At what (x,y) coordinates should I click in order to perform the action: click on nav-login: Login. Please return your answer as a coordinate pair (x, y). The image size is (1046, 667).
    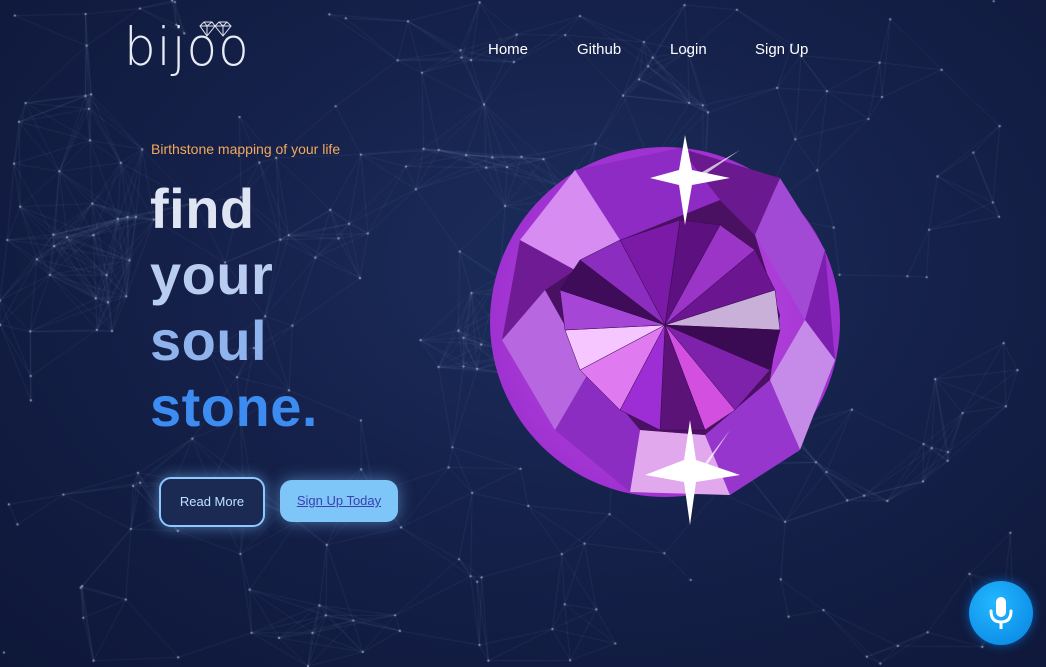
    Looking at the image, I should click on (688, 49).